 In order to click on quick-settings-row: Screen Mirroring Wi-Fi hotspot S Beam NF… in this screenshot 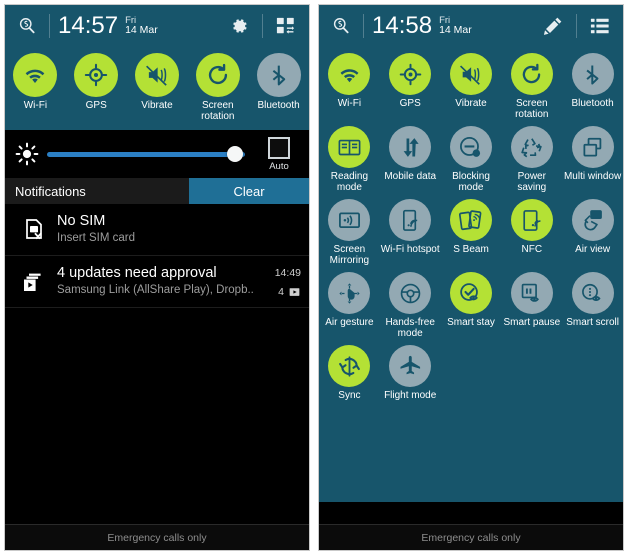, I will do `click(471, 235)`.